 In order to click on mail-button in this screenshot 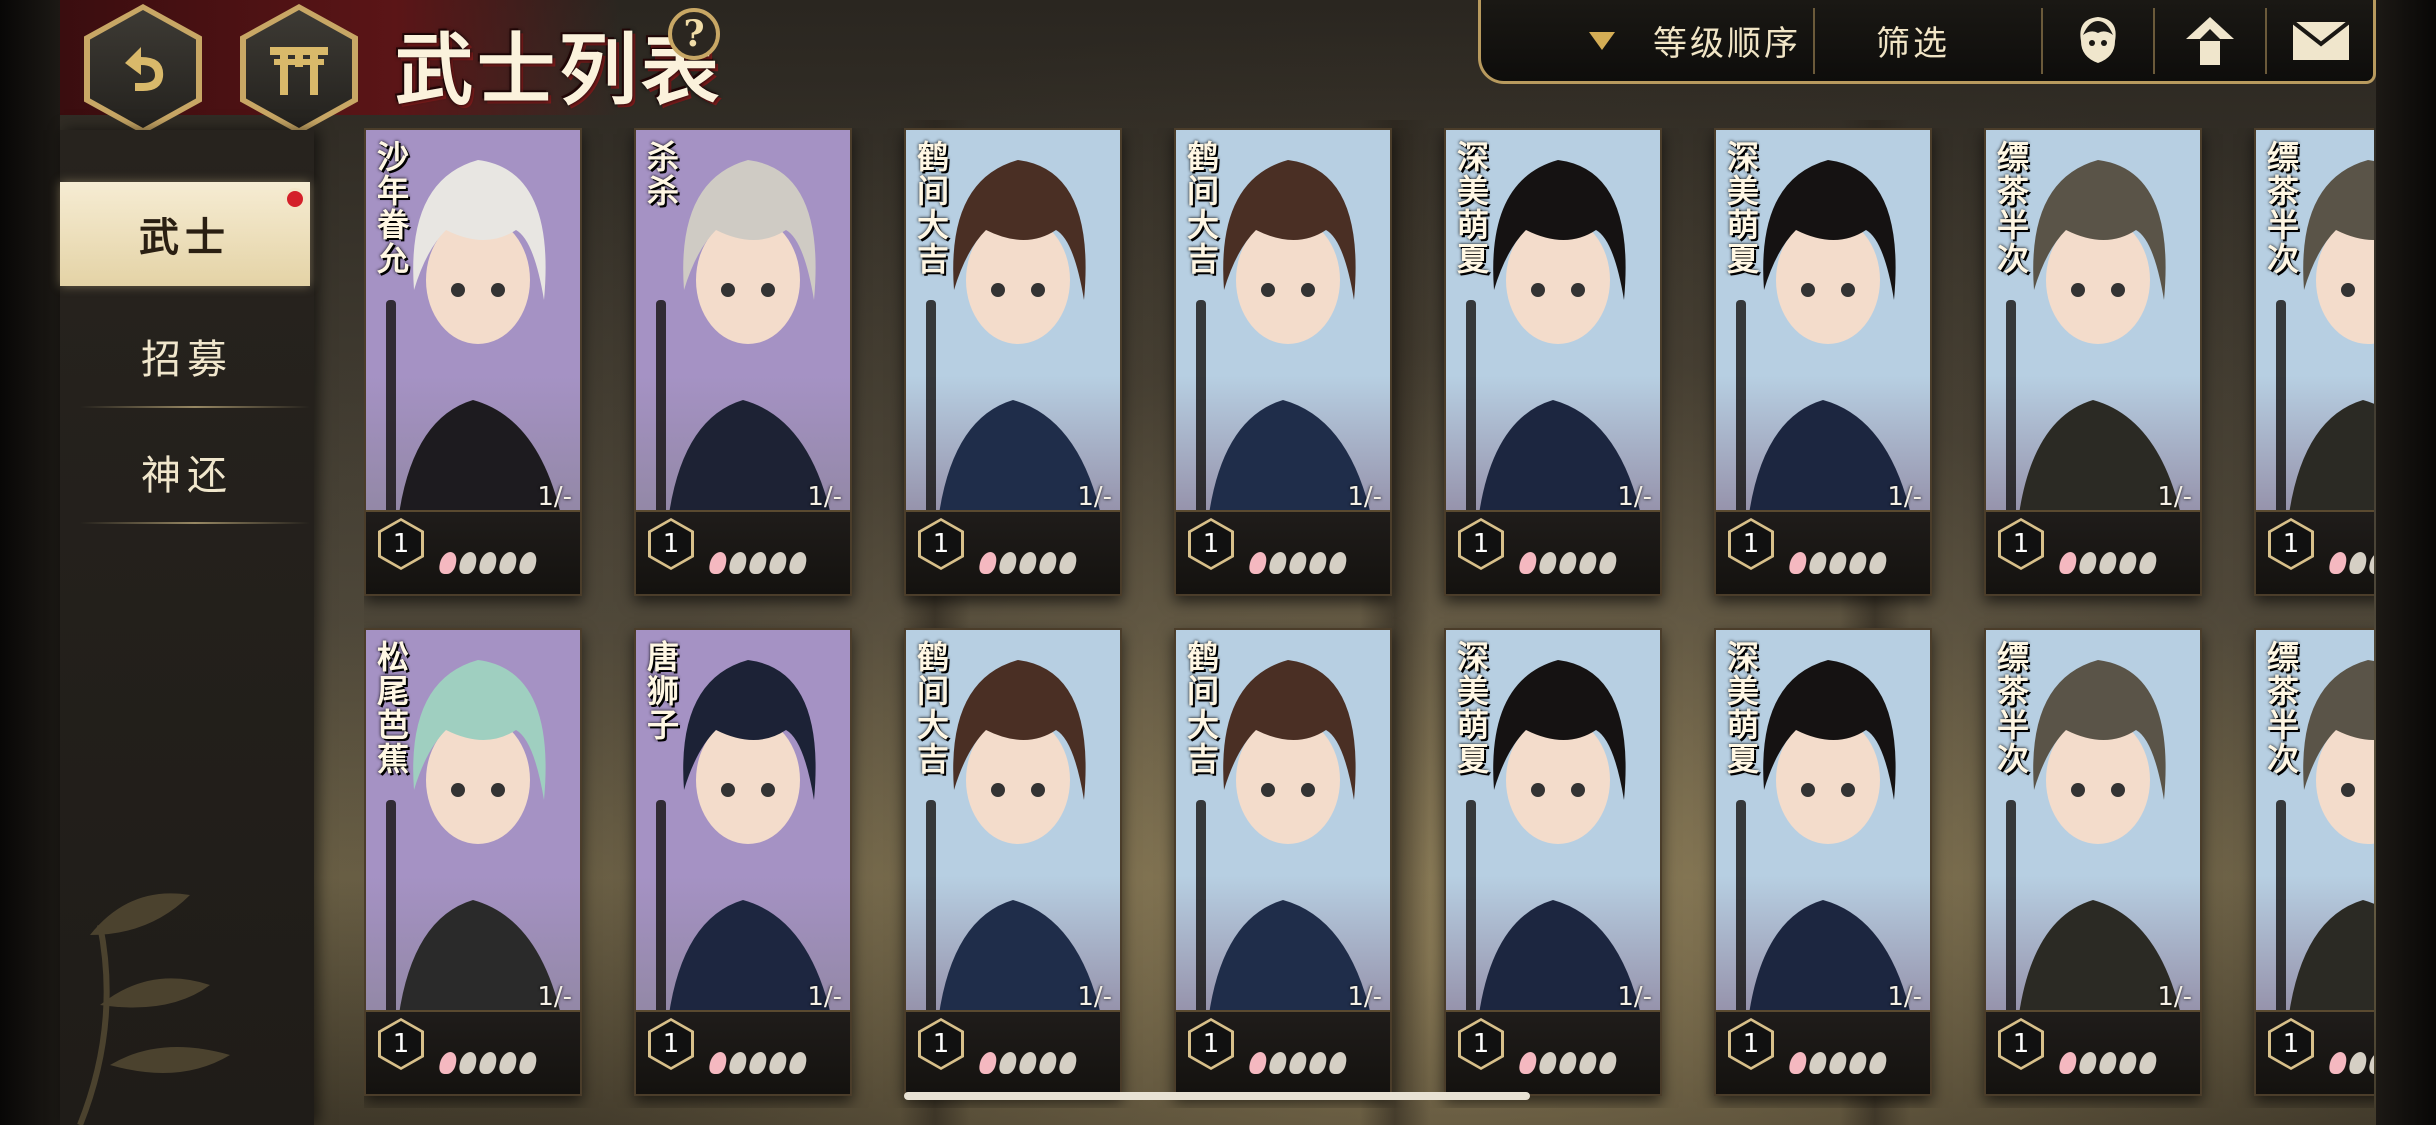, I will do `click(2321, 40)`.